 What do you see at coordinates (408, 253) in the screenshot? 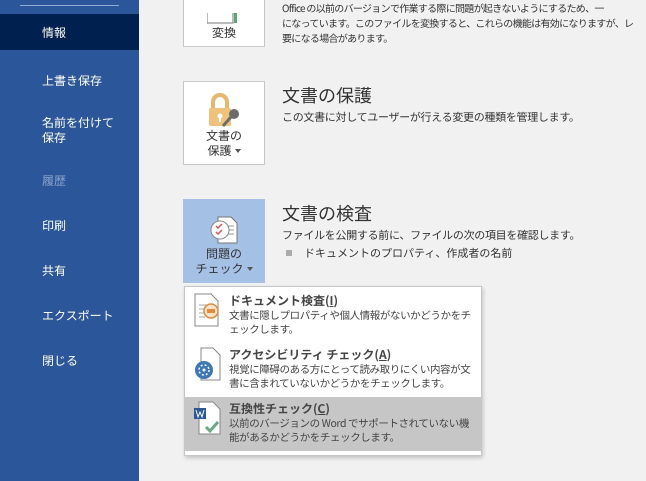
I see `bullet-text: ドキュメントのプロパティ、作成者の名前` at bounding box center [408, 253].